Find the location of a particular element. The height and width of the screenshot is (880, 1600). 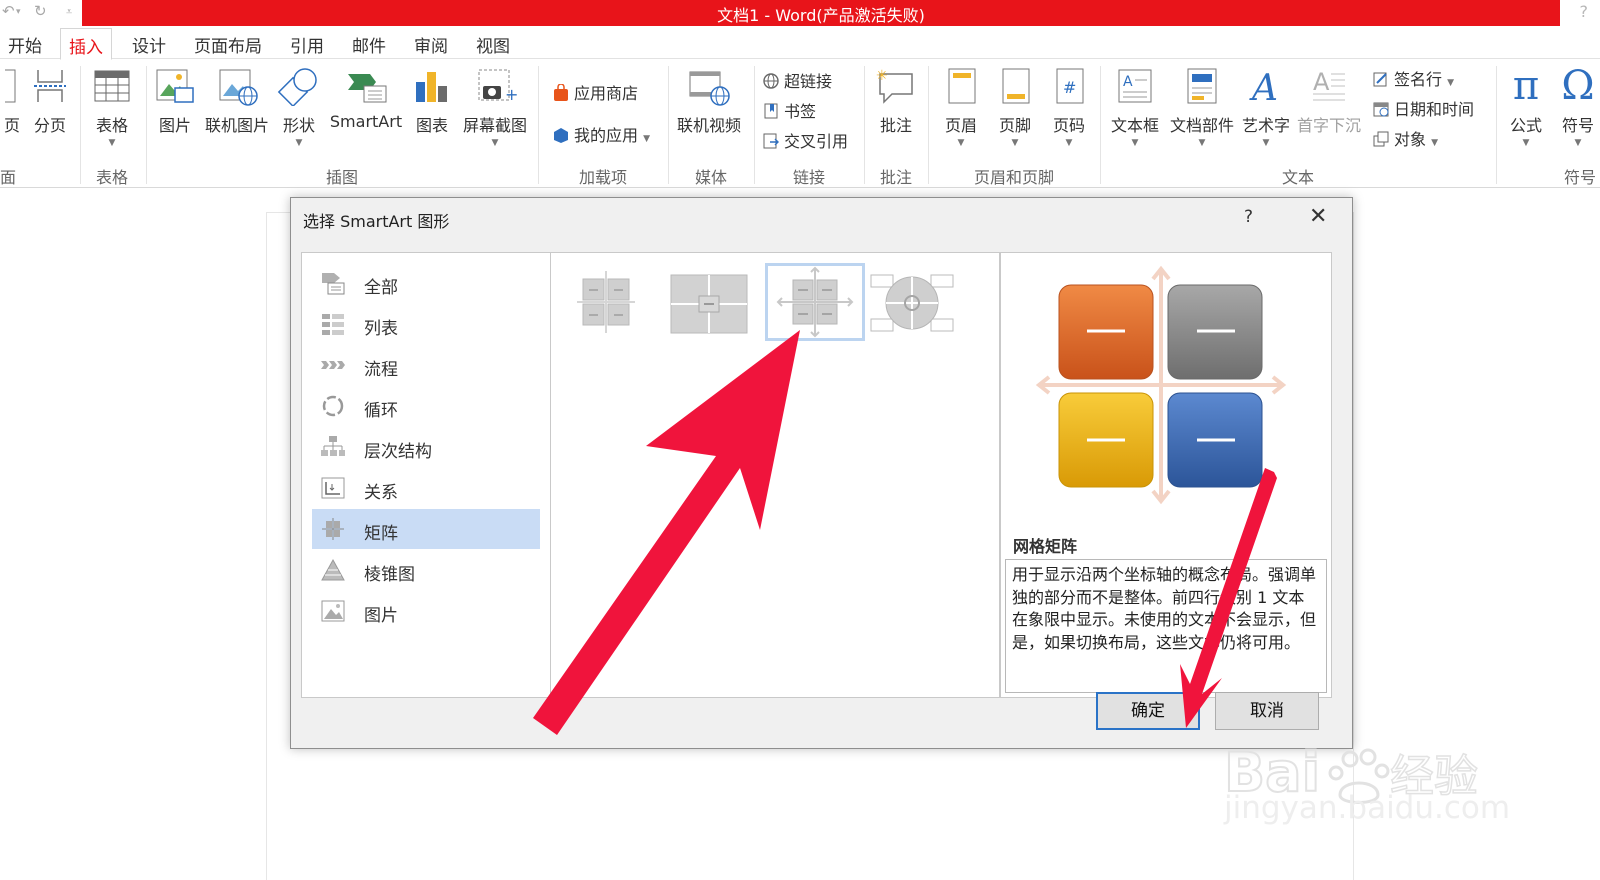

table-label: 表格 is located at coordinates (111, 125).